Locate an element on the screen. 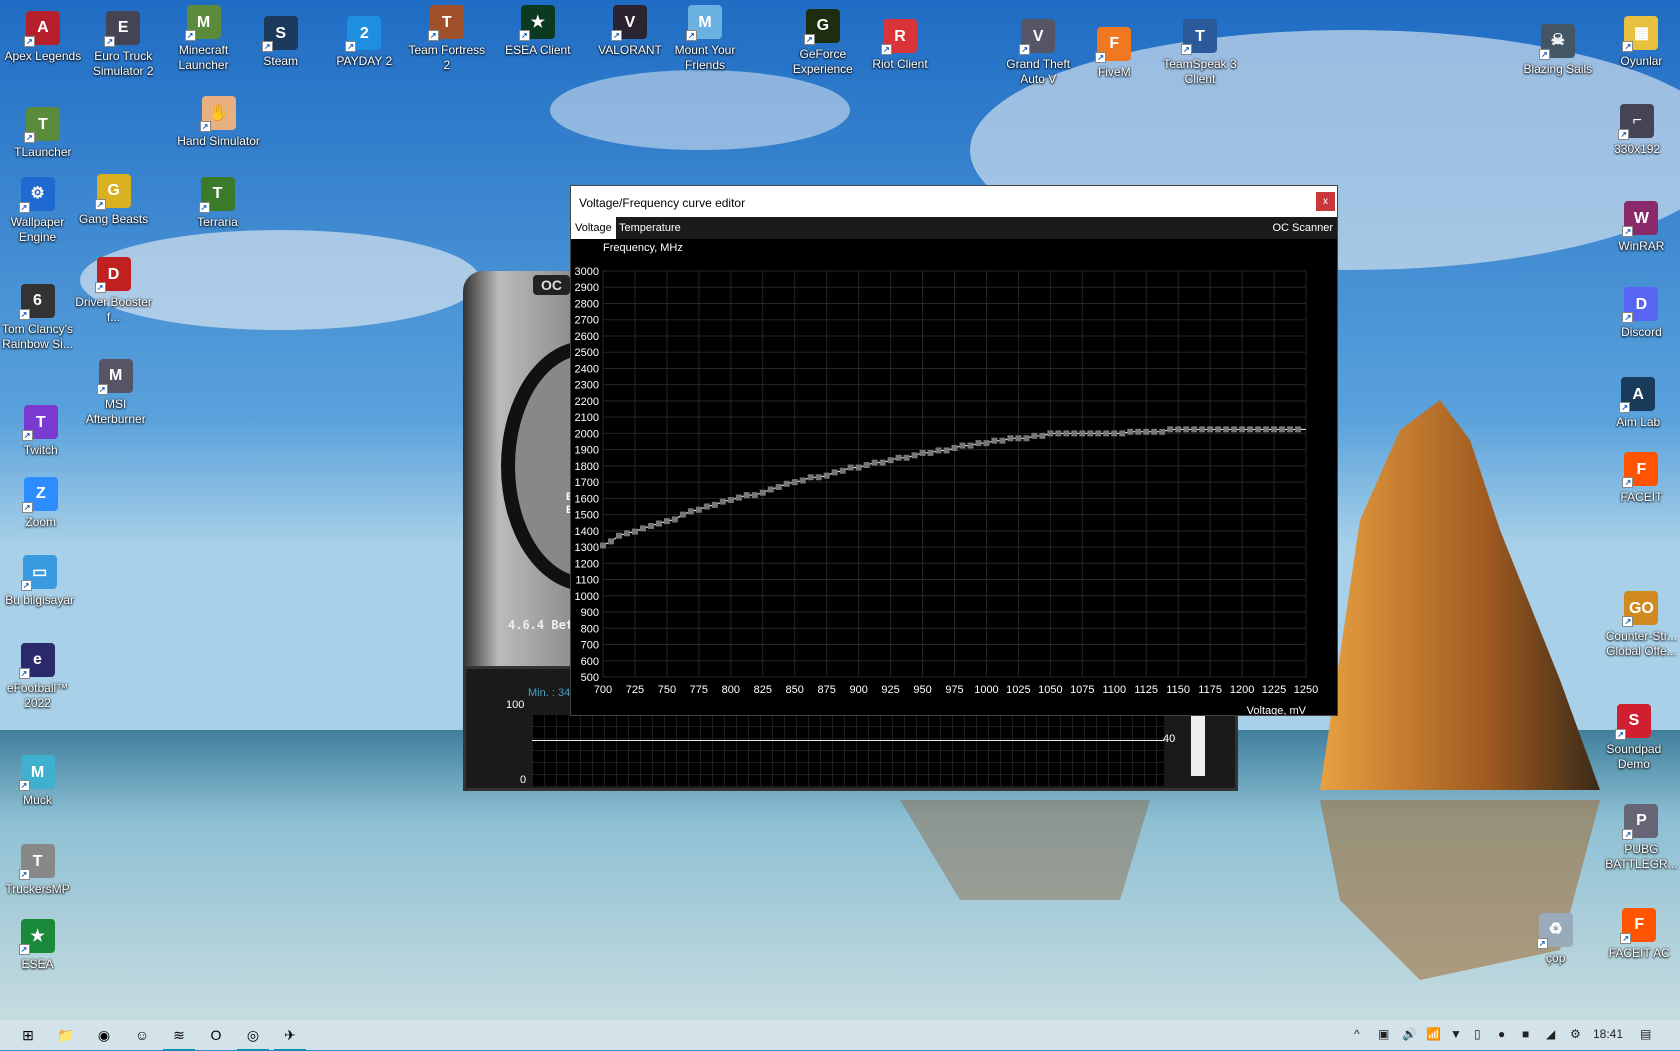 Image resolution: width=1680 pixels, height=1051 pixels. oc-scanner-tab: OC Scanner is located at coordinates (1302, 228).